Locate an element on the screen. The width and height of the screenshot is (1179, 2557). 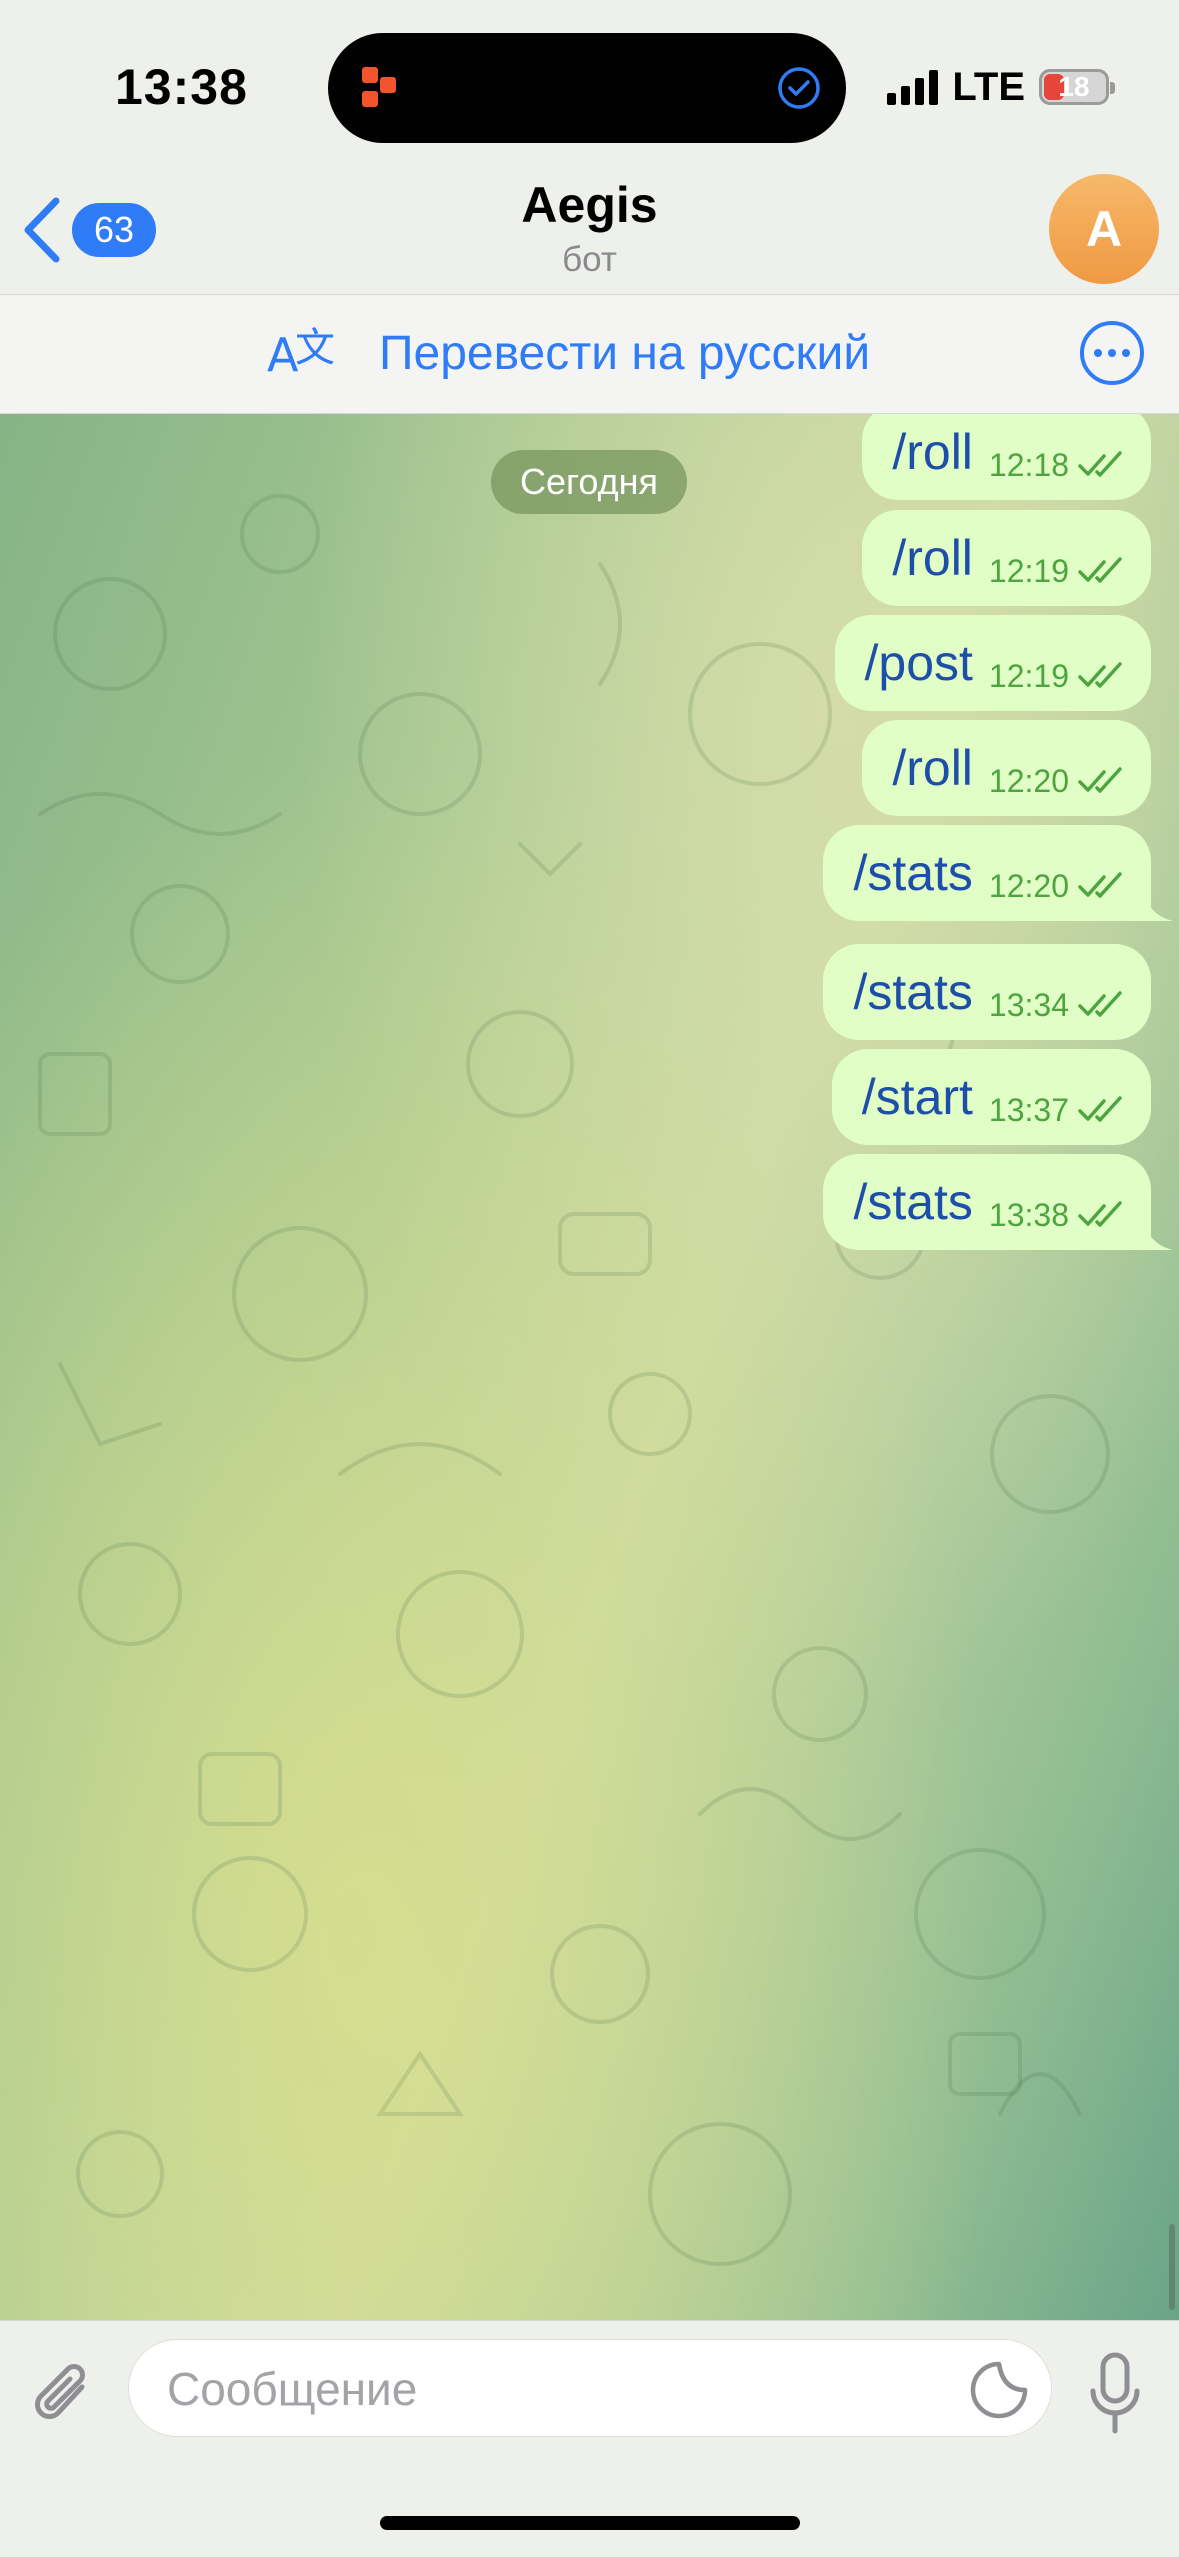
message-text: /start is located at coordinates (917, 1097).